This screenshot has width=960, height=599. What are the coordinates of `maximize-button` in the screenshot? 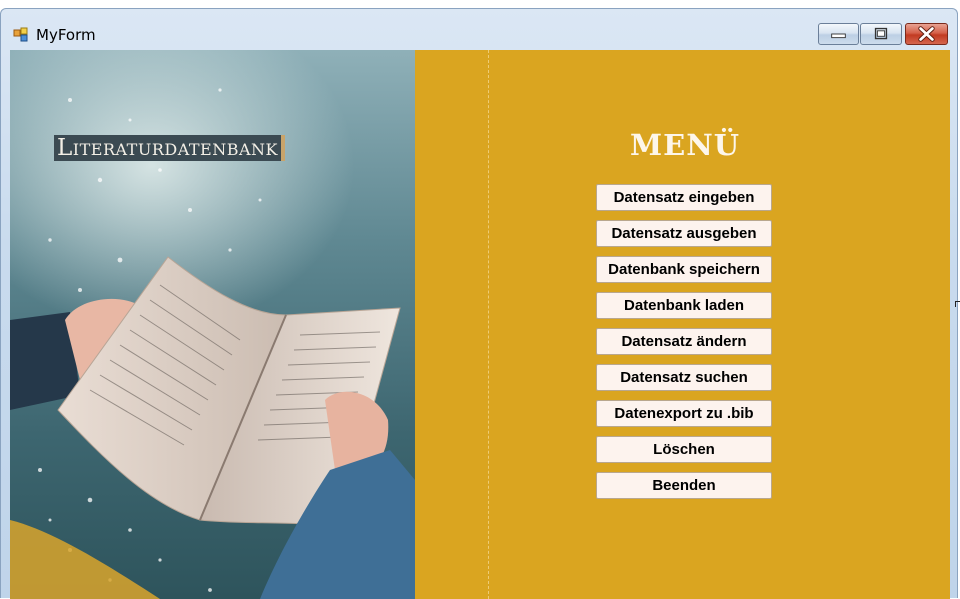 It's located at (881, 34).